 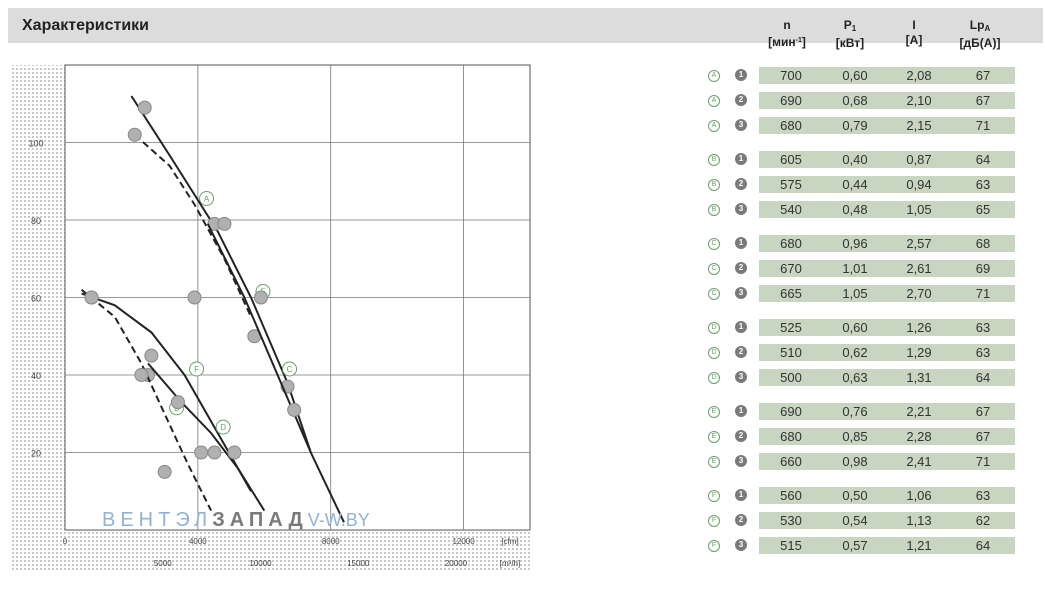 What do you see at coordinates (850, 34) in the screenshot?
I see `header-p1: P1 [кВт]` at bounding box center [850, 34].